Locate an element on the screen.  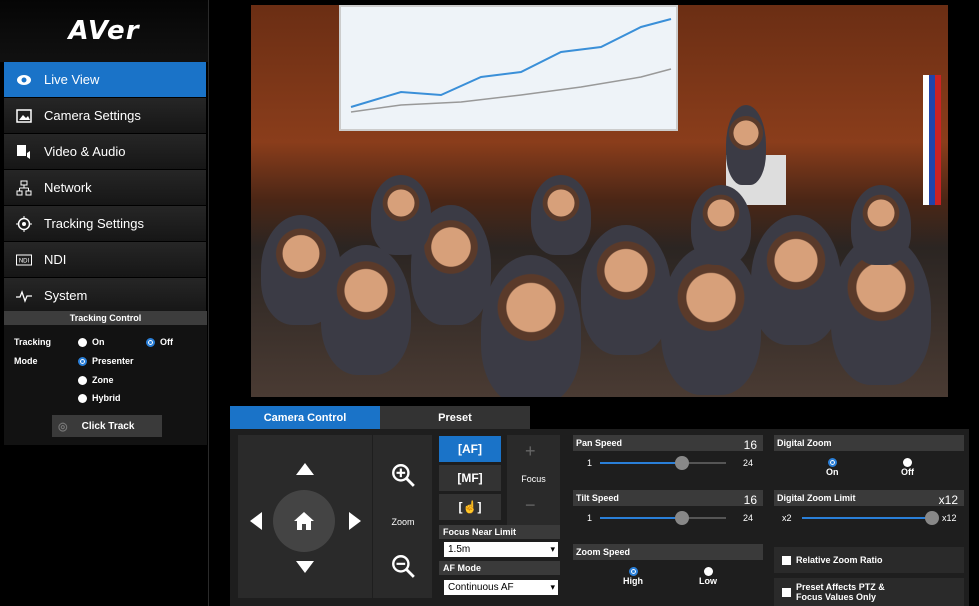
sidebar-item-video-audio: Video & Audio is located at coordinates (105, 151).